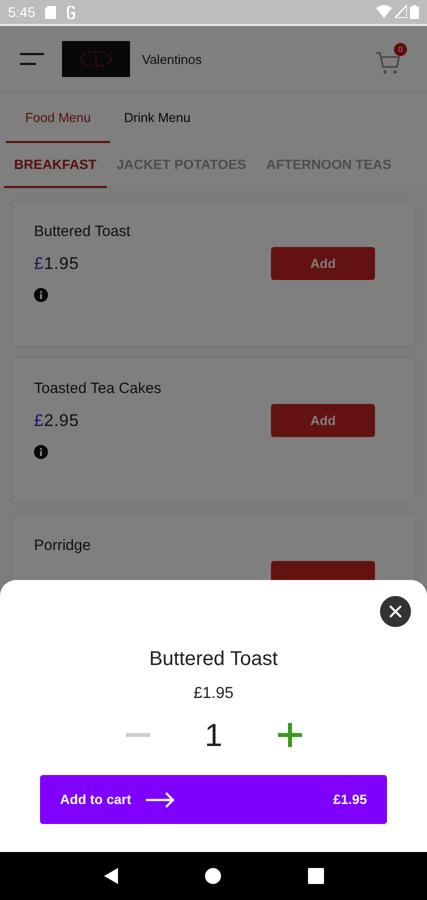 The height and width of the screenshot is (900, 427). I want to click on cart-count-badge: 0, so click(400, 49).